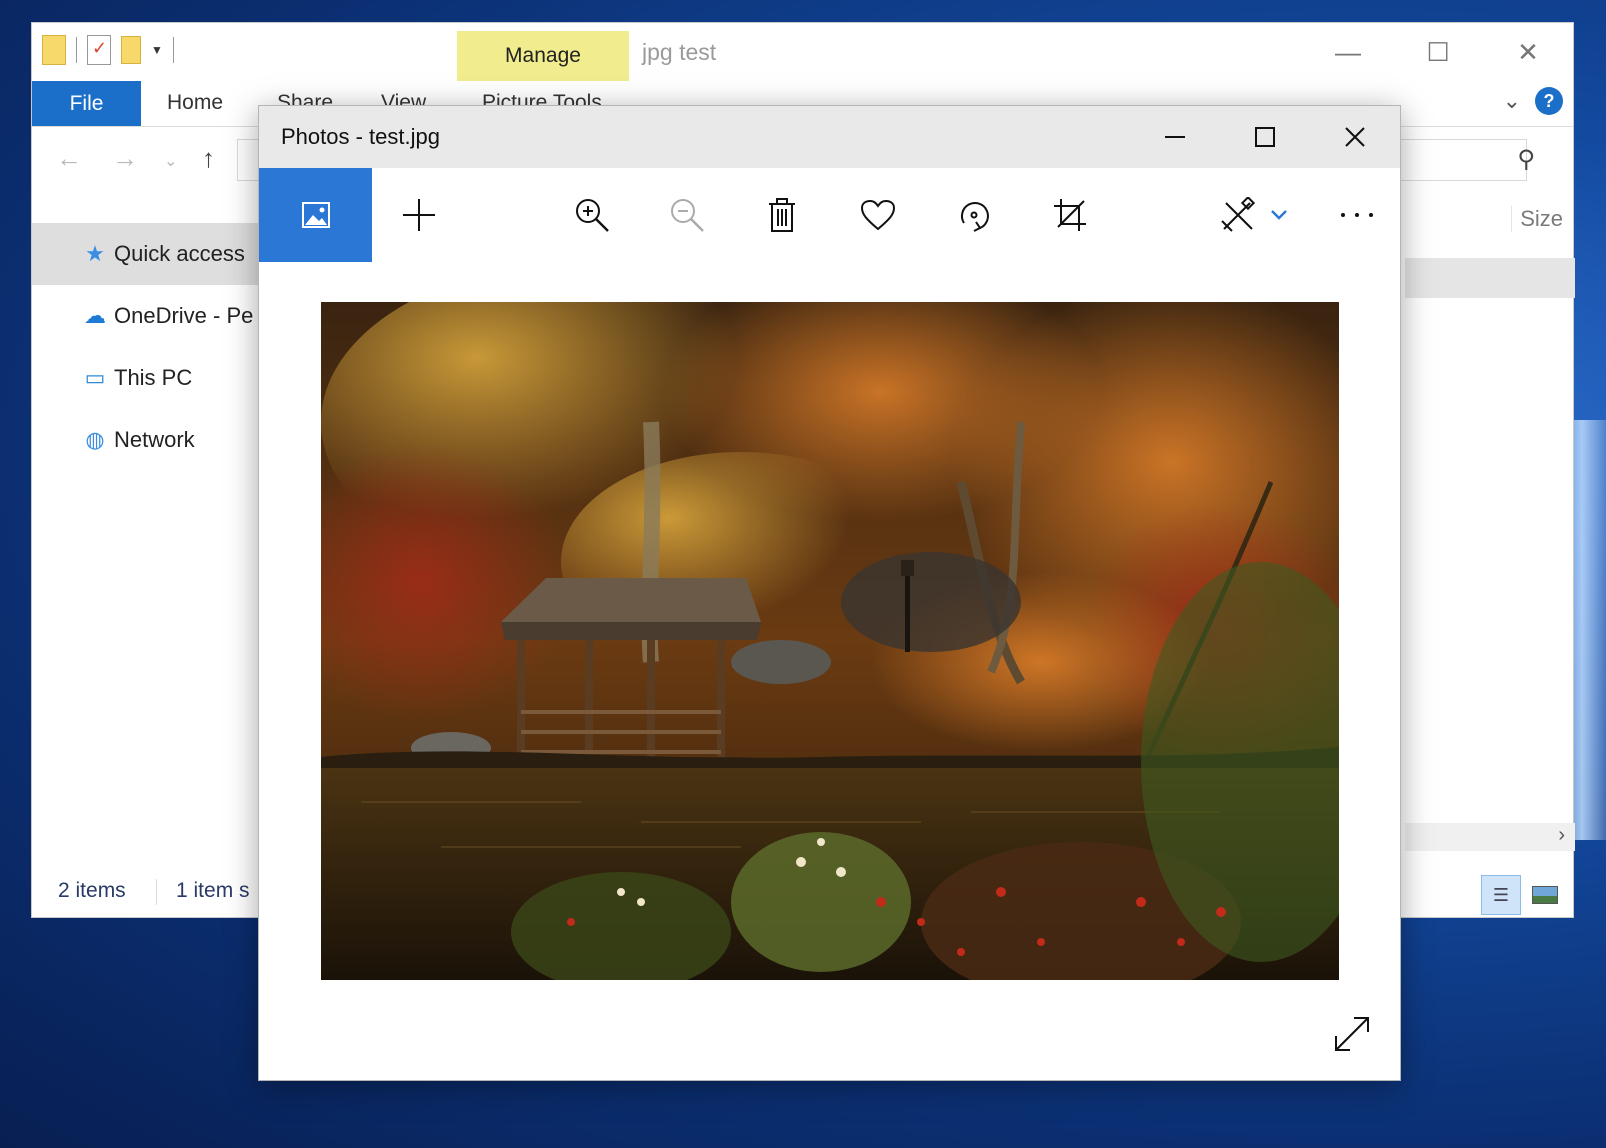  Describe the element at coordinates (125, 158) in the screenshot. I see `forward-arrow-icon: →` at that location.